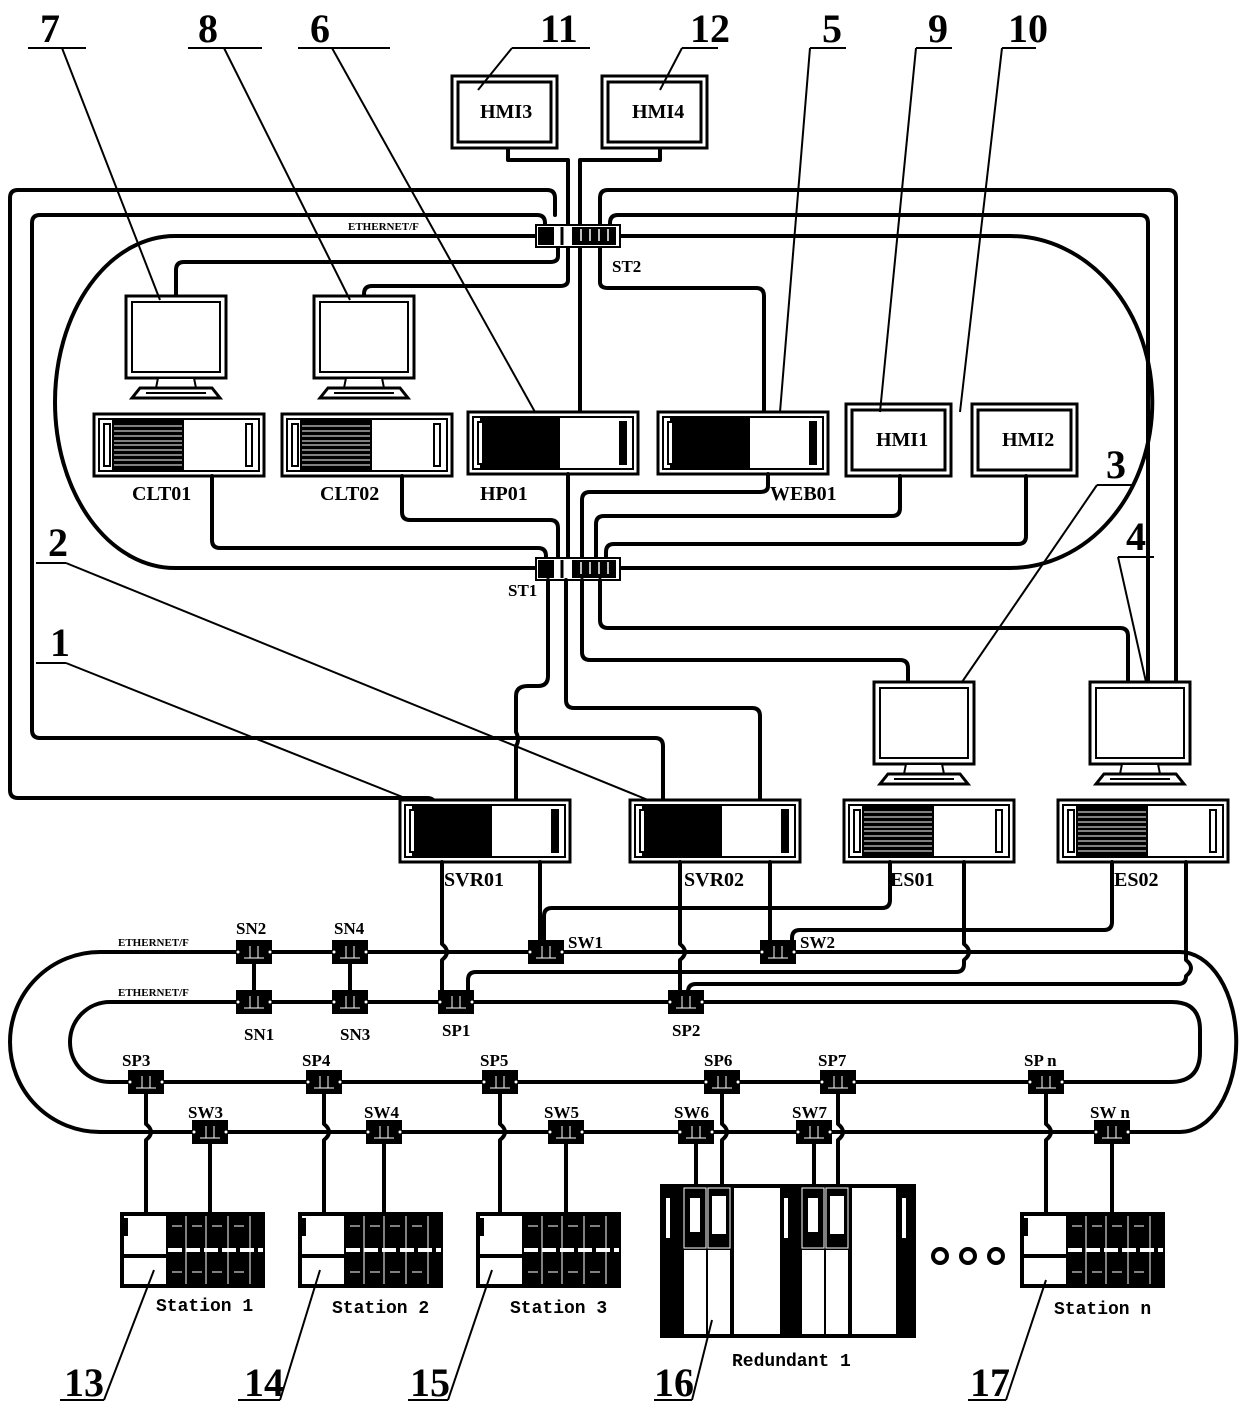 This screenshot has height=1412, width=1240. What do you see at coordinates (814, 1132) in the screenshot?
I see `switch-sw7` at bounding box center [814, 1132].